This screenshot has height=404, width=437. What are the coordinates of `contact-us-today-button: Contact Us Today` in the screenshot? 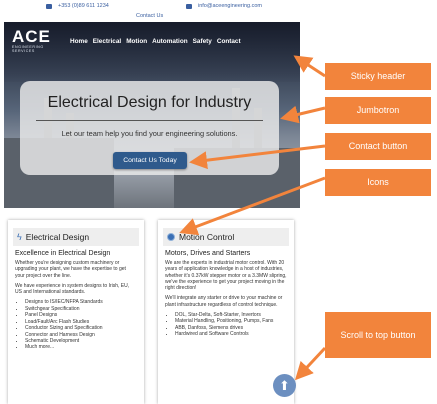 It's located at (150, 160).